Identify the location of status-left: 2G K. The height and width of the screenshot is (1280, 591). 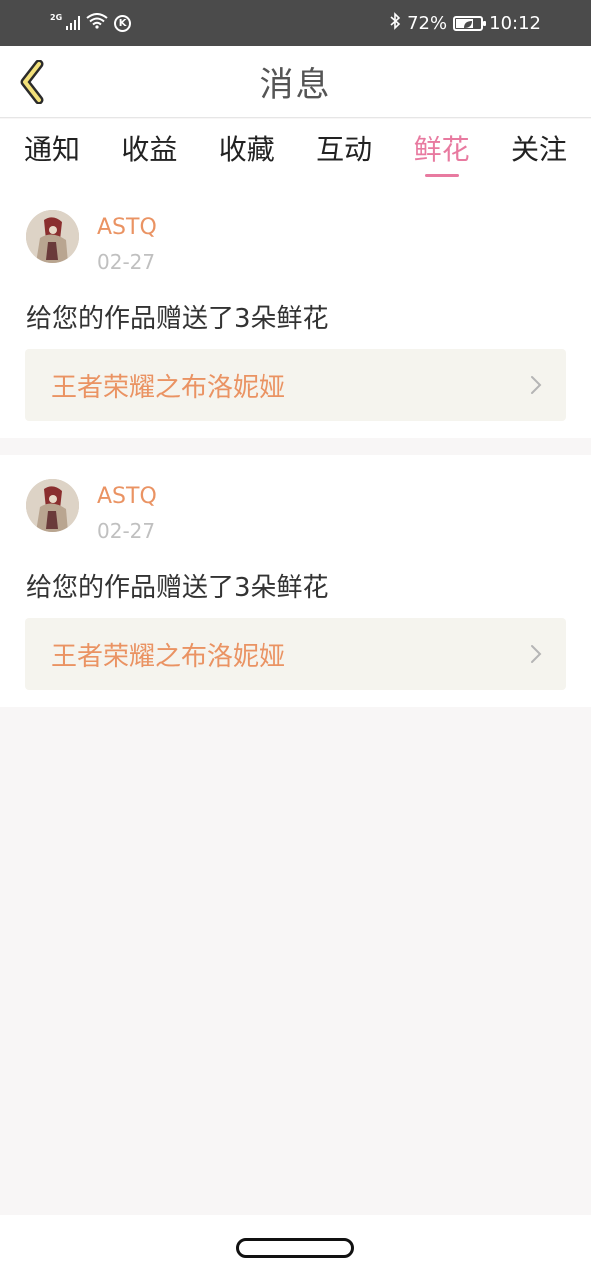
(91, 22).